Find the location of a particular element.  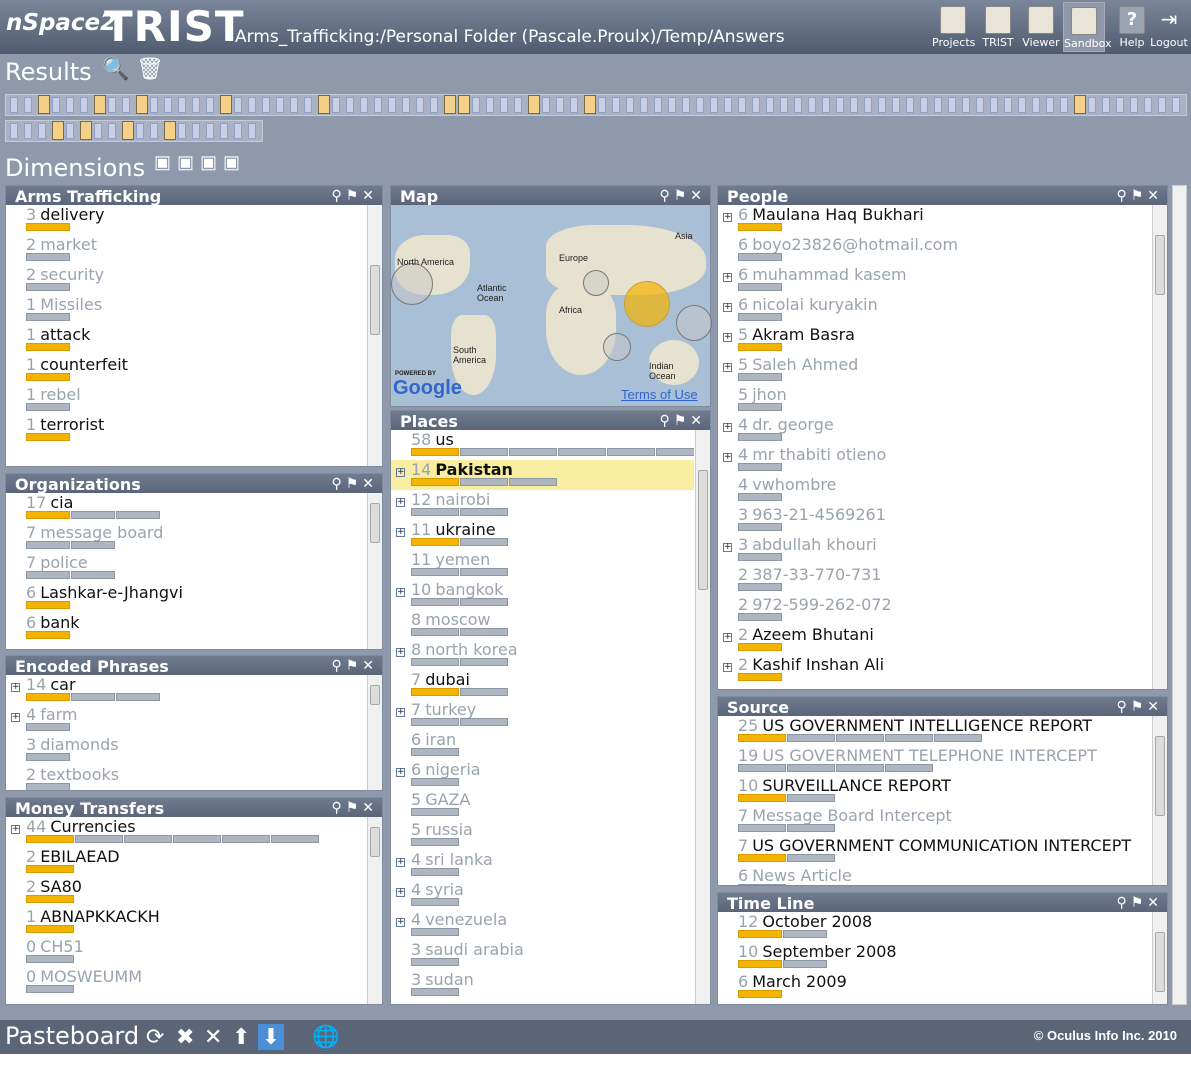

list-item: 7 police is located at coordinates (186, 568).